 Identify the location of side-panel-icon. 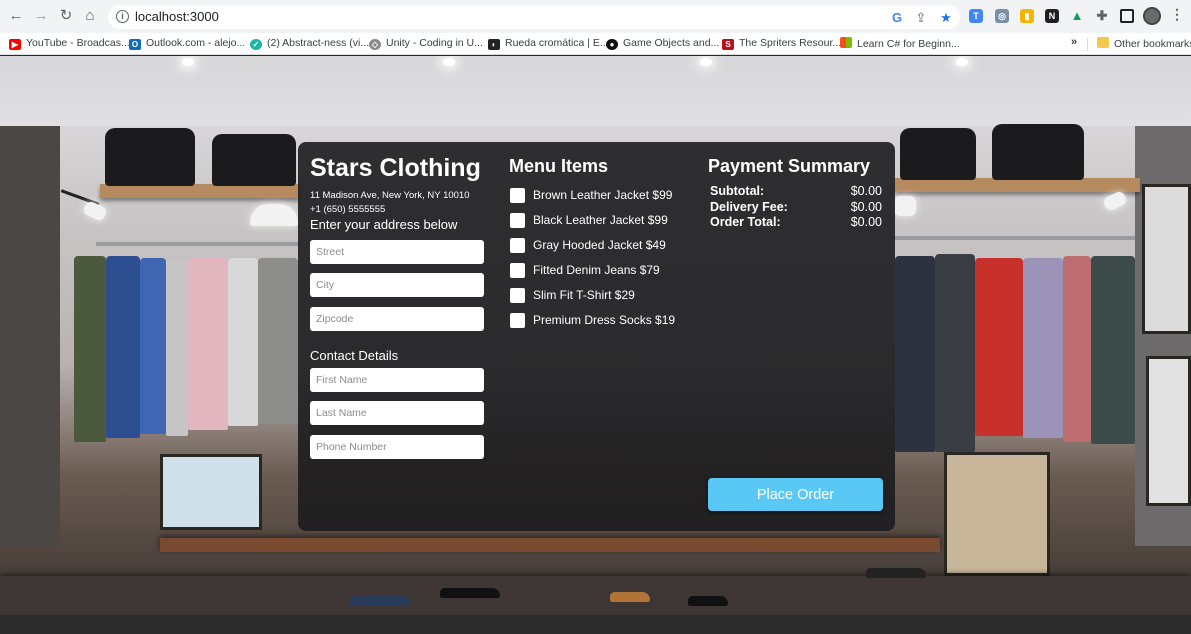
(1127, 16).